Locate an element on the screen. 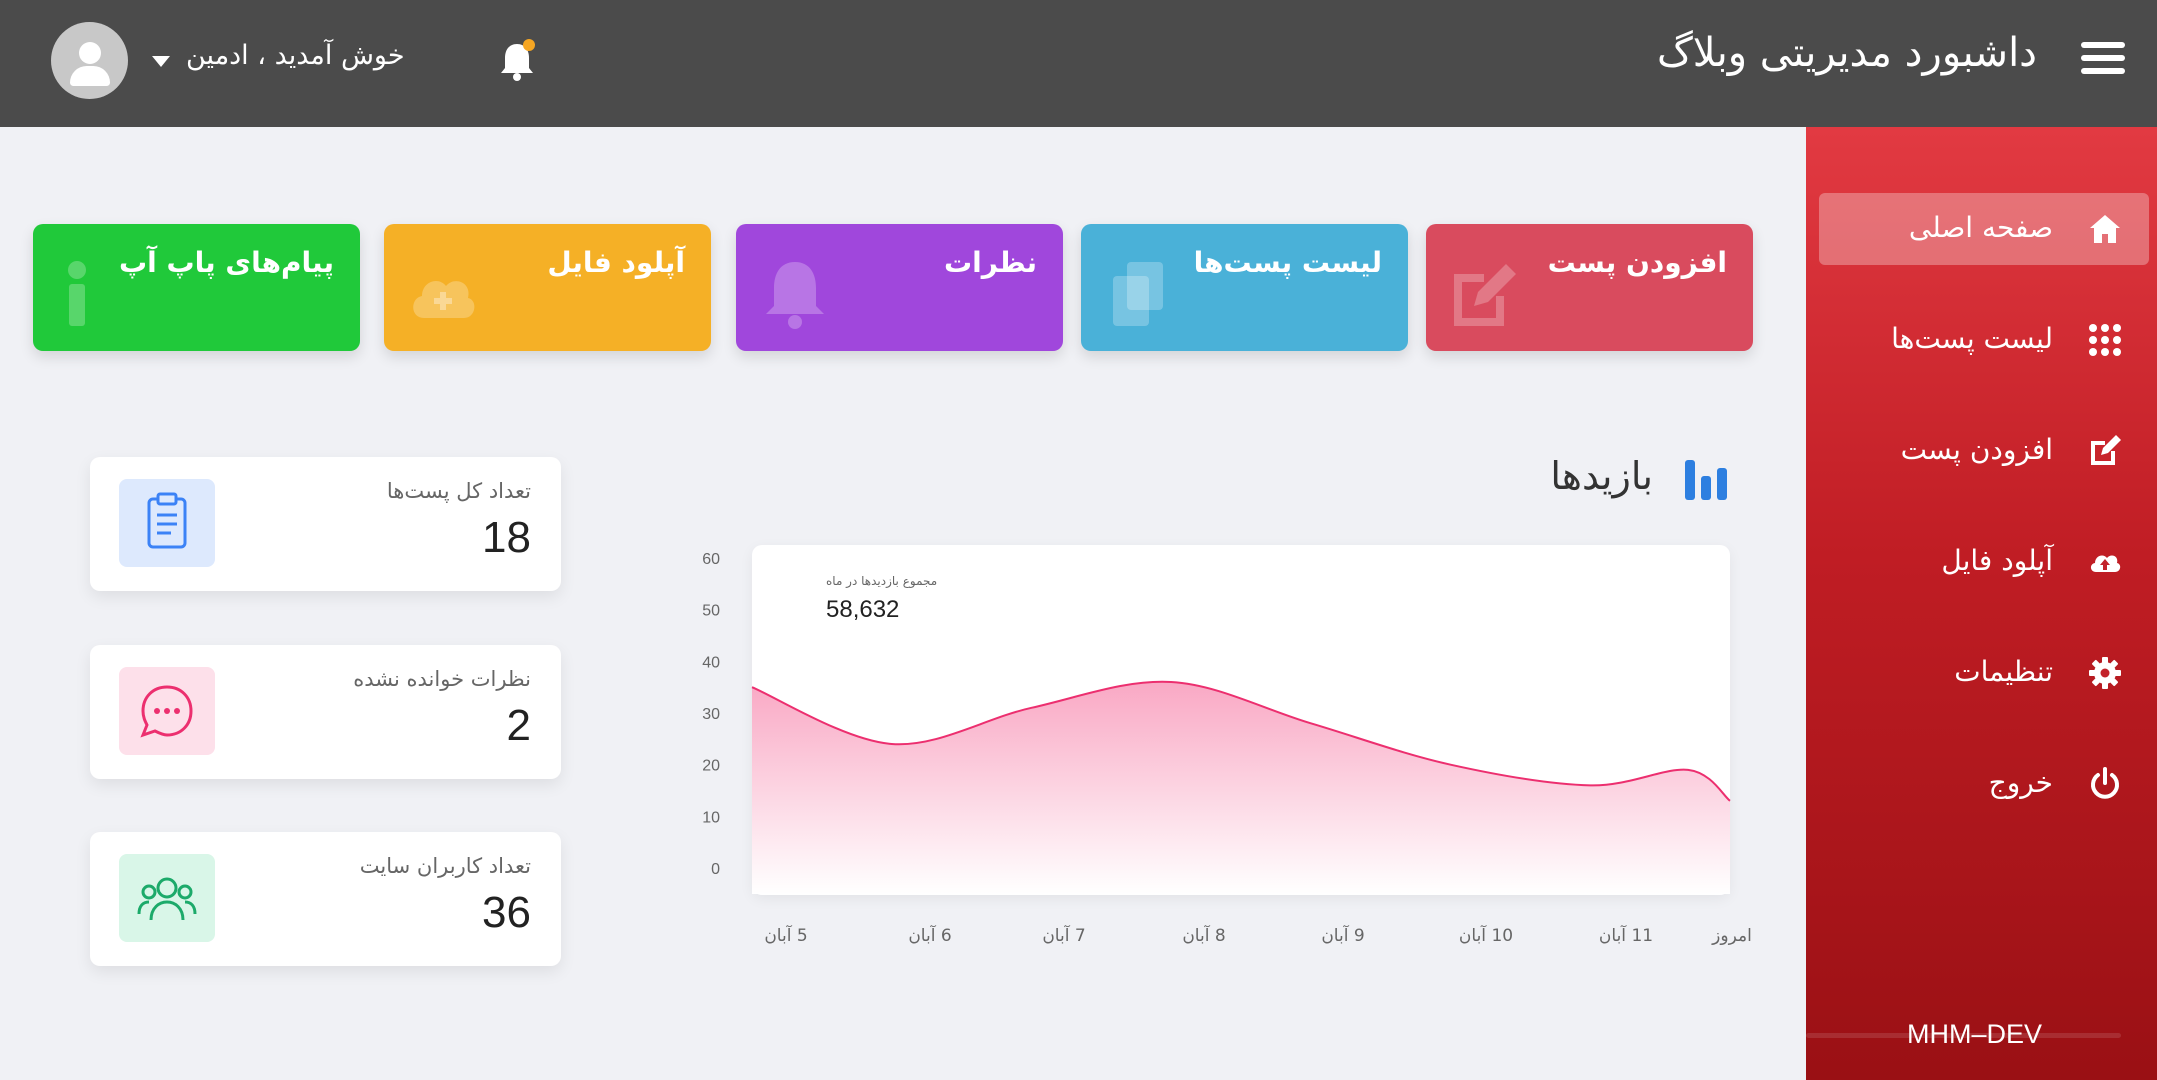  app-title: داشبورد مدیریتی وبلاگ is located at coordinates (1846, 53).